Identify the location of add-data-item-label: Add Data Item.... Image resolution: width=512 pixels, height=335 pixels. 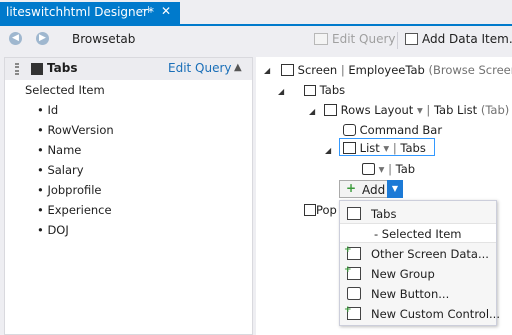
(467, 39).